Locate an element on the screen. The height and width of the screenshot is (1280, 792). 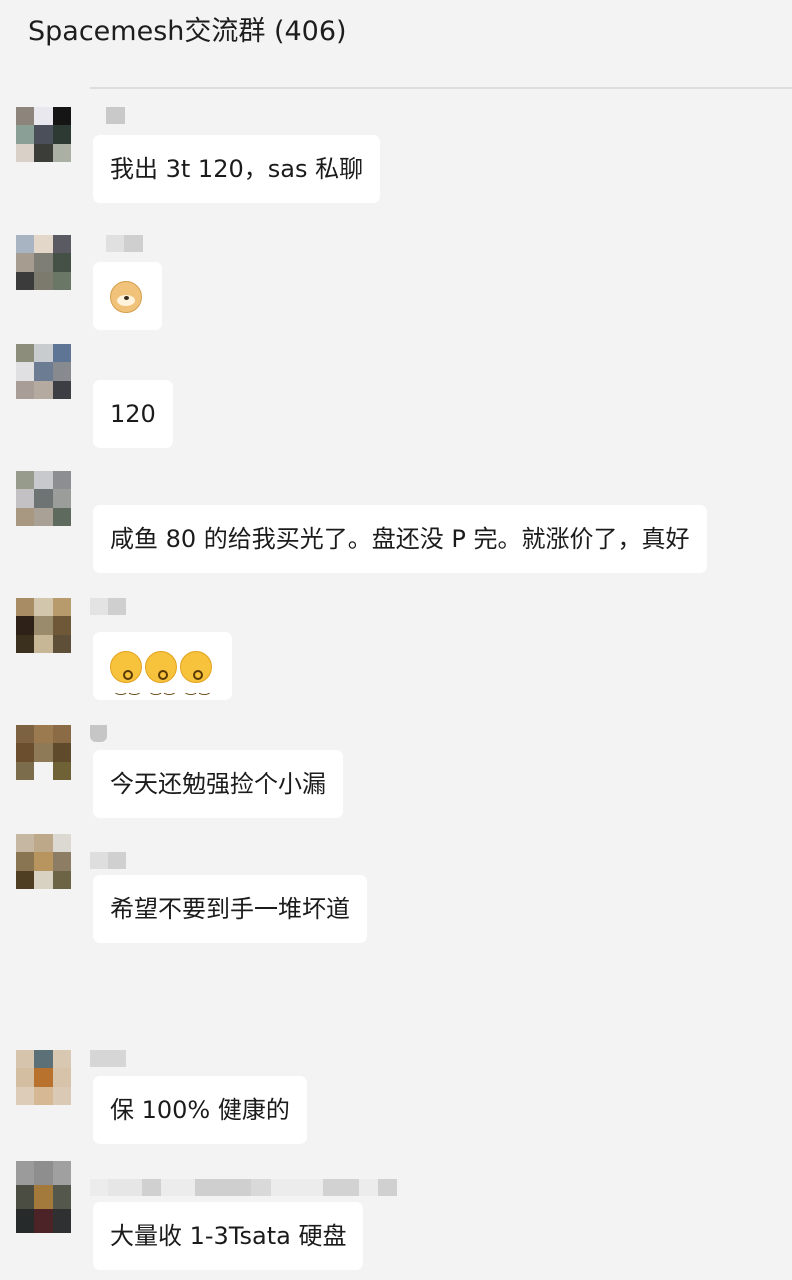
message-bubble: 120 is located at coordinates (133, 414).